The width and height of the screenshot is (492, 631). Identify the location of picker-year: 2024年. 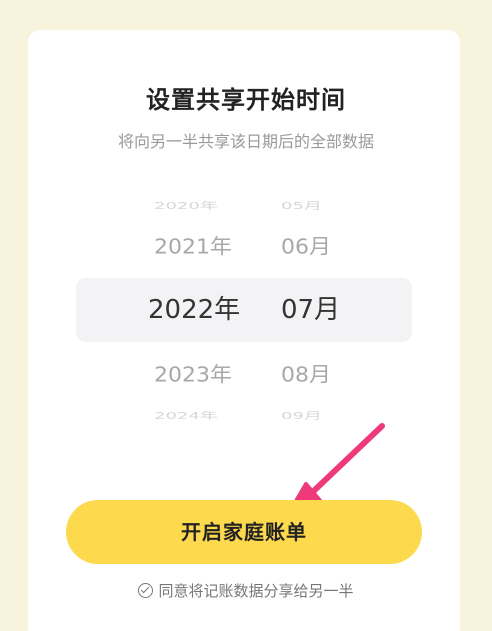
(186, 416).